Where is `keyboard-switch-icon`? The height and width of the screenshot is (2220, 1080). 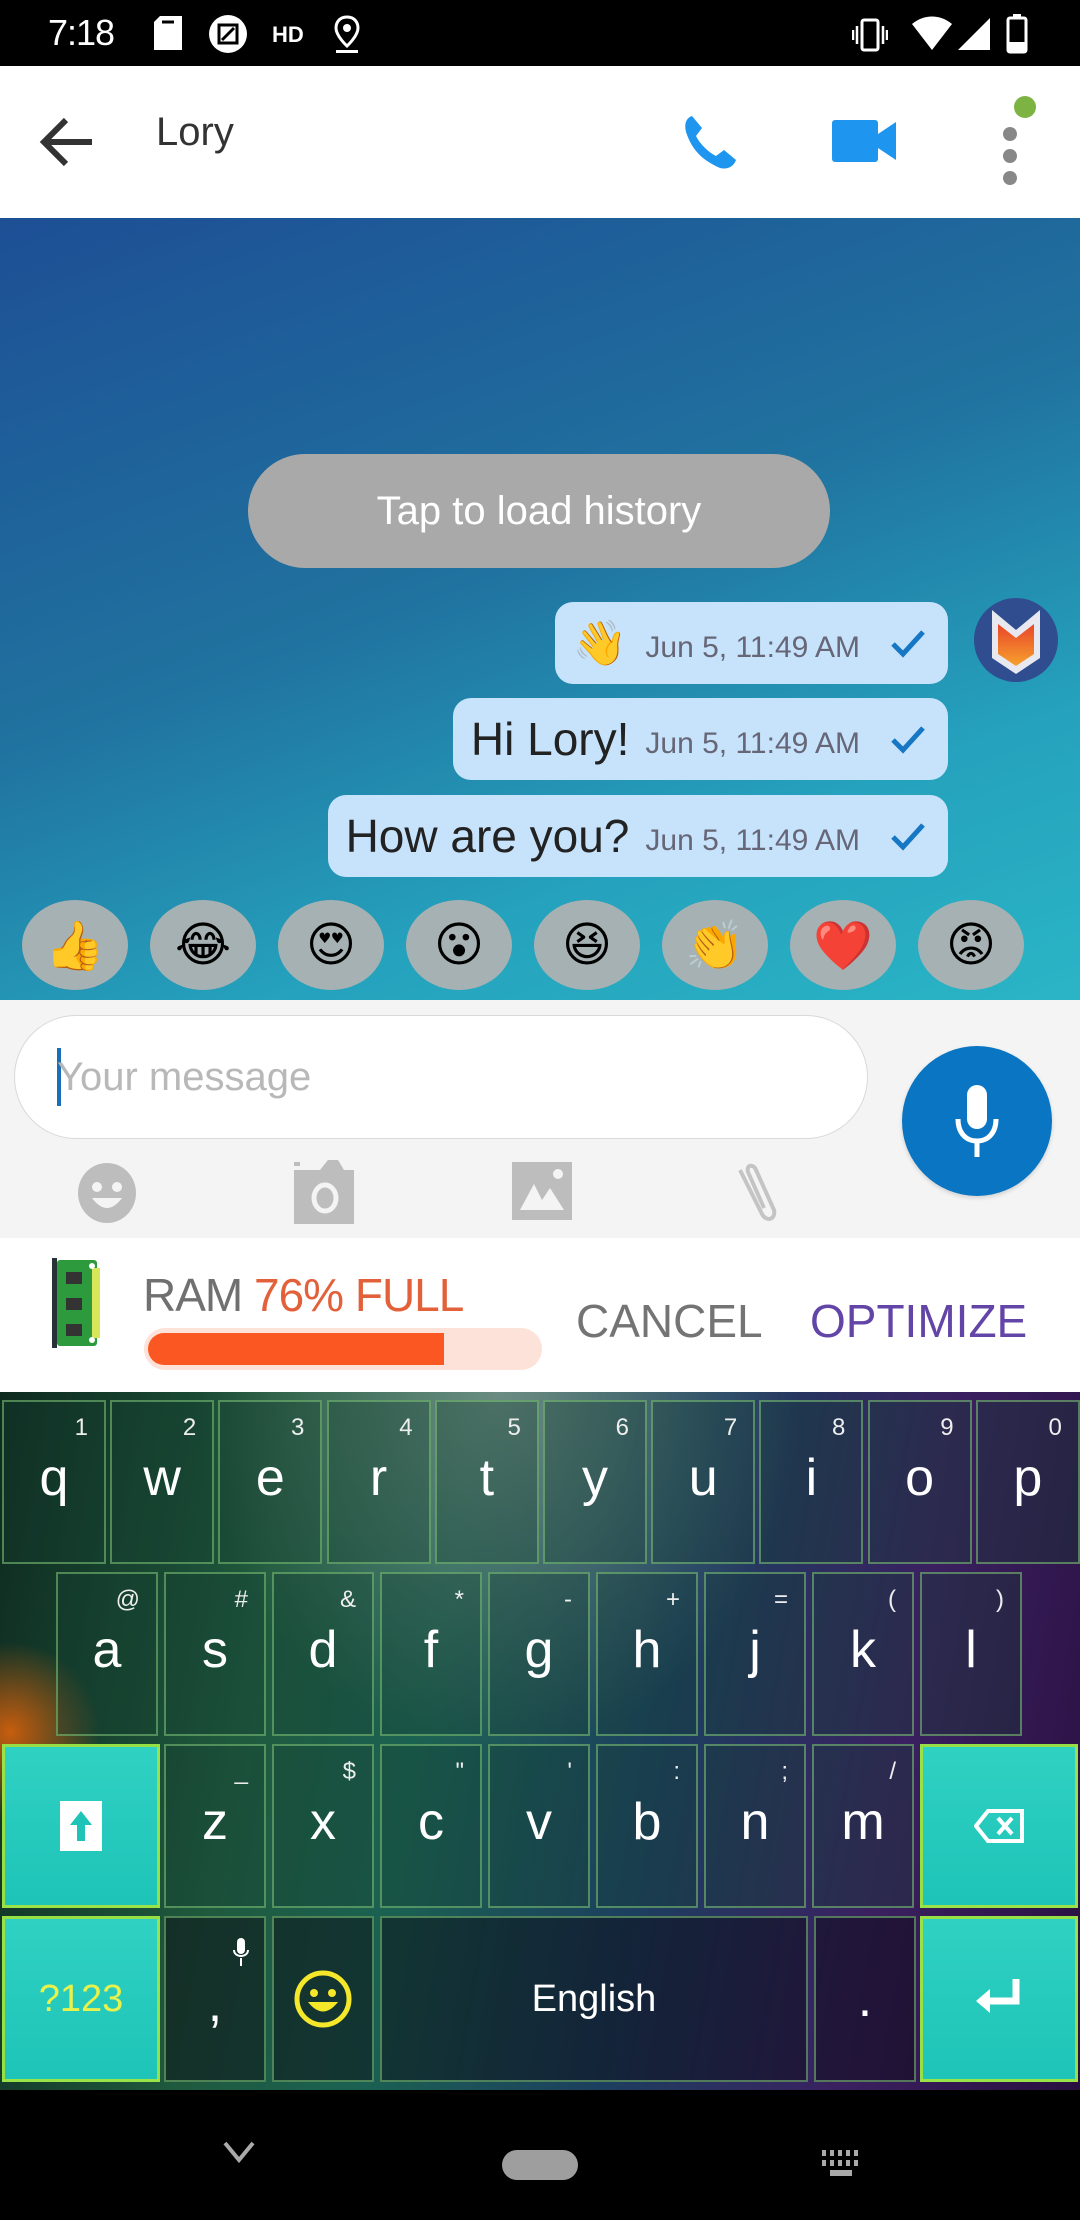 keyboard-switch-icon is located at coordinates (842, 2164).